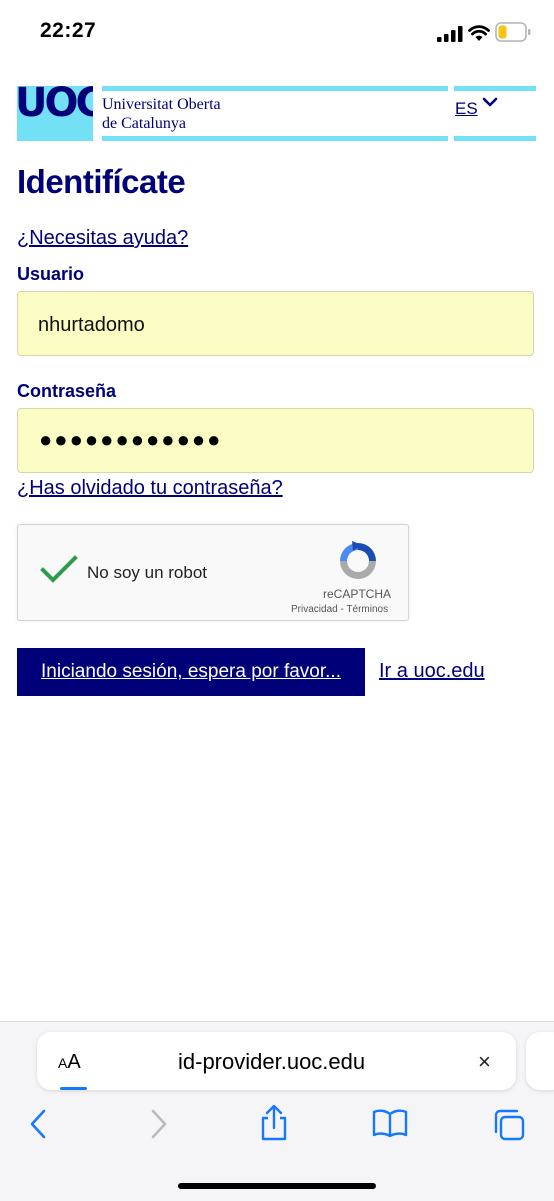  Describe the element at coordinates (275, 323) in the screenshot. I see `username-input: nhurtadomo` at that location.